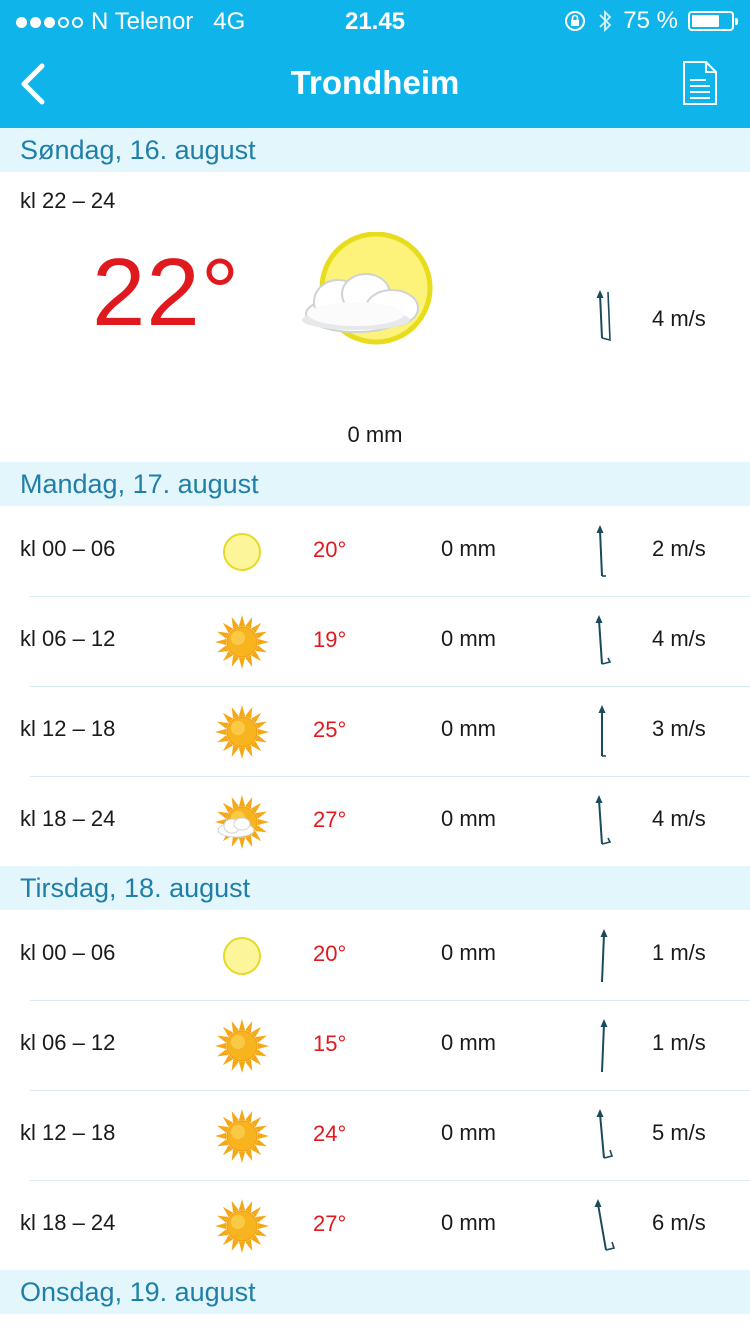  I want to click on wind-speed: 6 m/s, so click(679, 1222).